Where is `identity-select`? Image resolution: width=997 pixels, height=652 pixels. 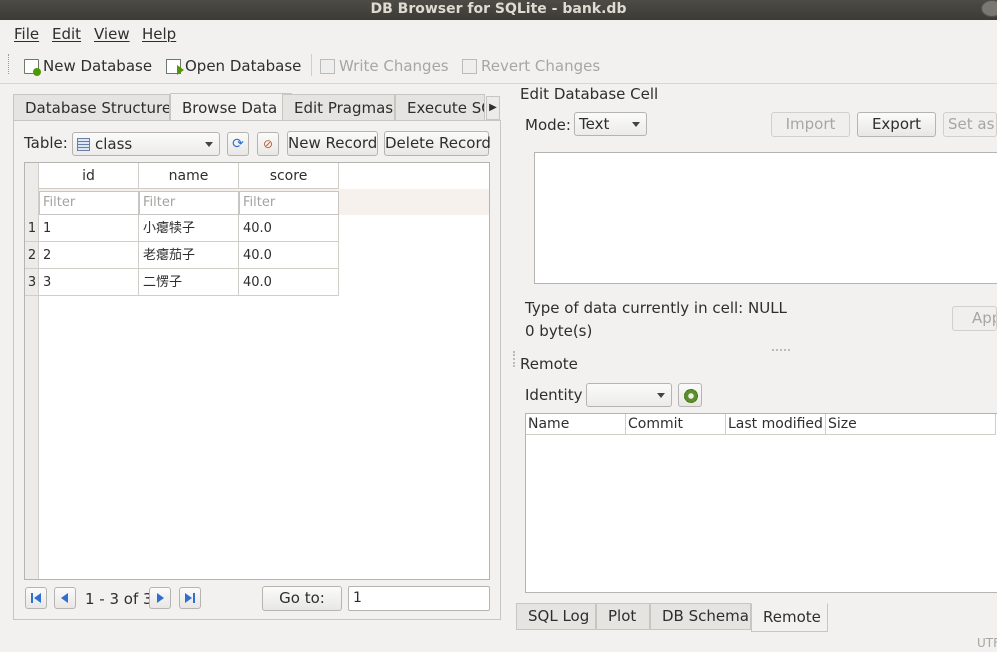 identity-select is located at coordinates (629, 395).